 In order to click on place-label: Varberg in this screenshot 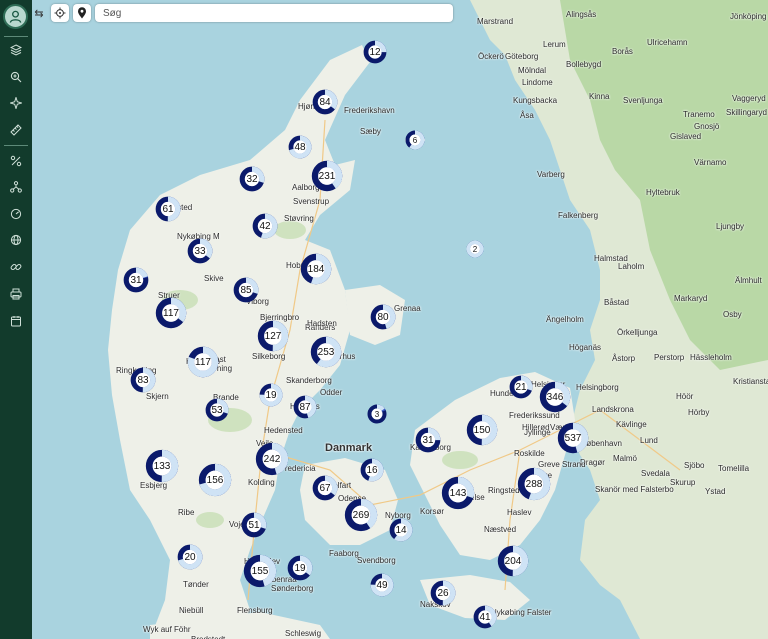, I will do `click(551, 174)`.